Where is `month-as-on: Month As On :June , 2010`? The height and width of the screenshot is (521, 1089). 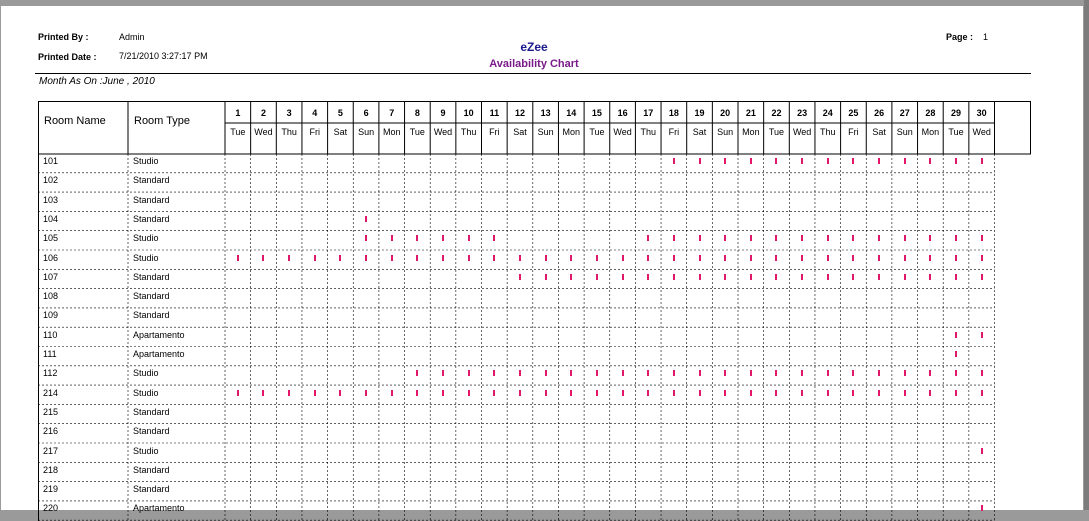 month-as-on: Month As On :June , 2010 is located at coordinates (97, 81).